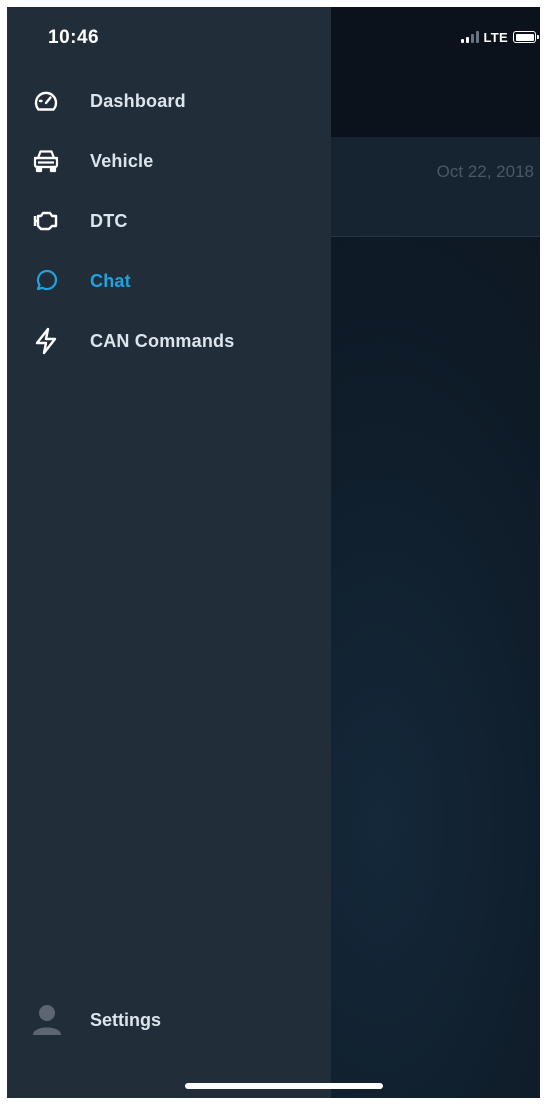  I want to click on menu-item-dtc: DTC, so click(169, 221).